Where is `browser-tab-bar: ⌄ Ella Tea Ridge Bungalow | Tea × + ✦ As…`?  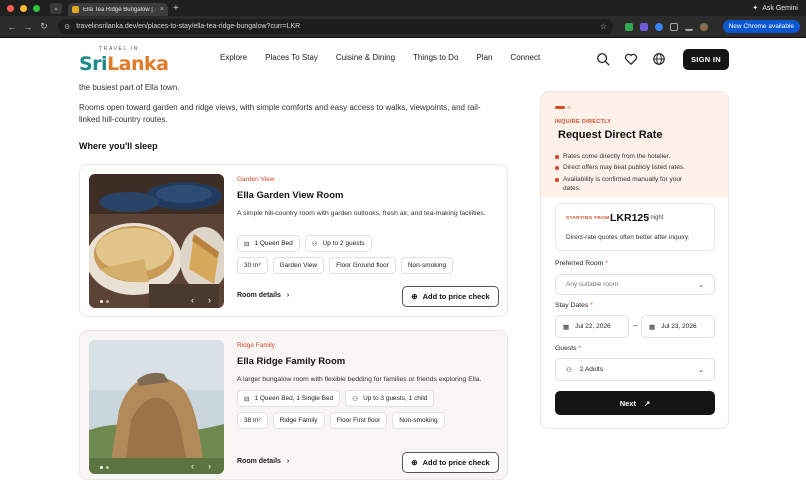 browser-tab-bar: ⌄ Ella Tea Ridge Bungalow | Tea × + ✦ As… is located at coordinates (403, 8).